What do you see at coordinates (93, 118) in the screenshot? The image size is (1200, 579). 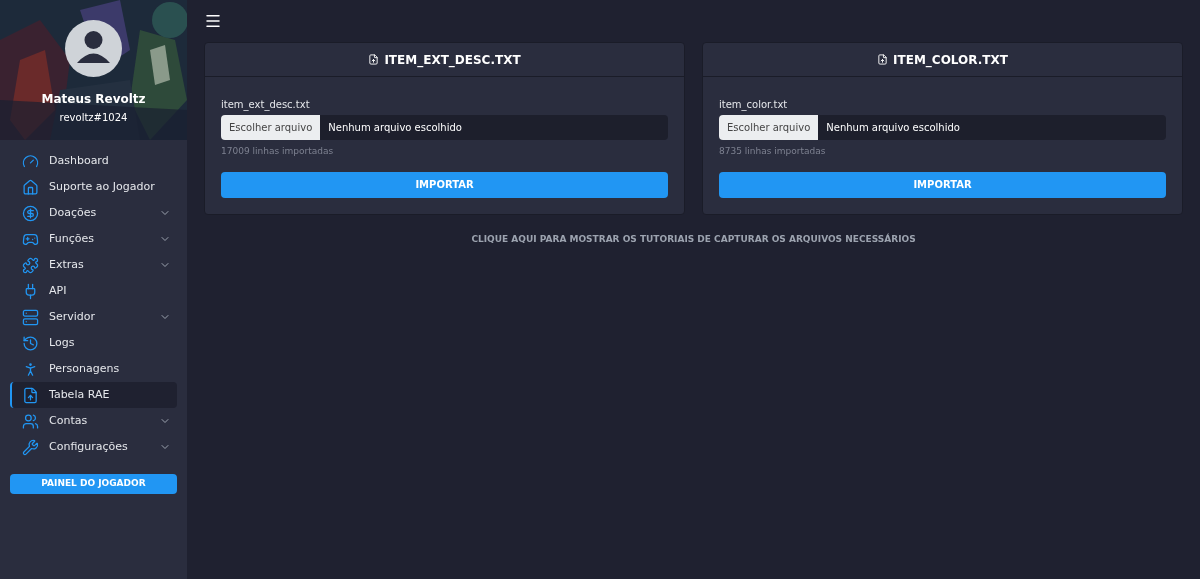 I see `user-handle: revoltz#1024` at bounding box center [93, 118].